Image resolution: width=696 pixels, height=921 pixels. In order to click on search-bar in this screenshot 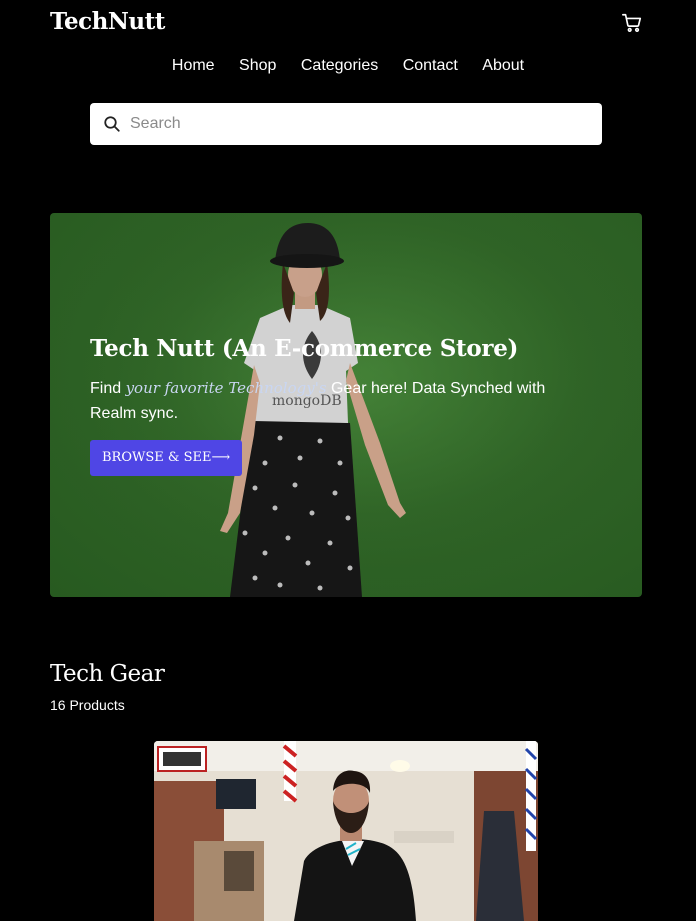, I will do `click(346, 124)`.